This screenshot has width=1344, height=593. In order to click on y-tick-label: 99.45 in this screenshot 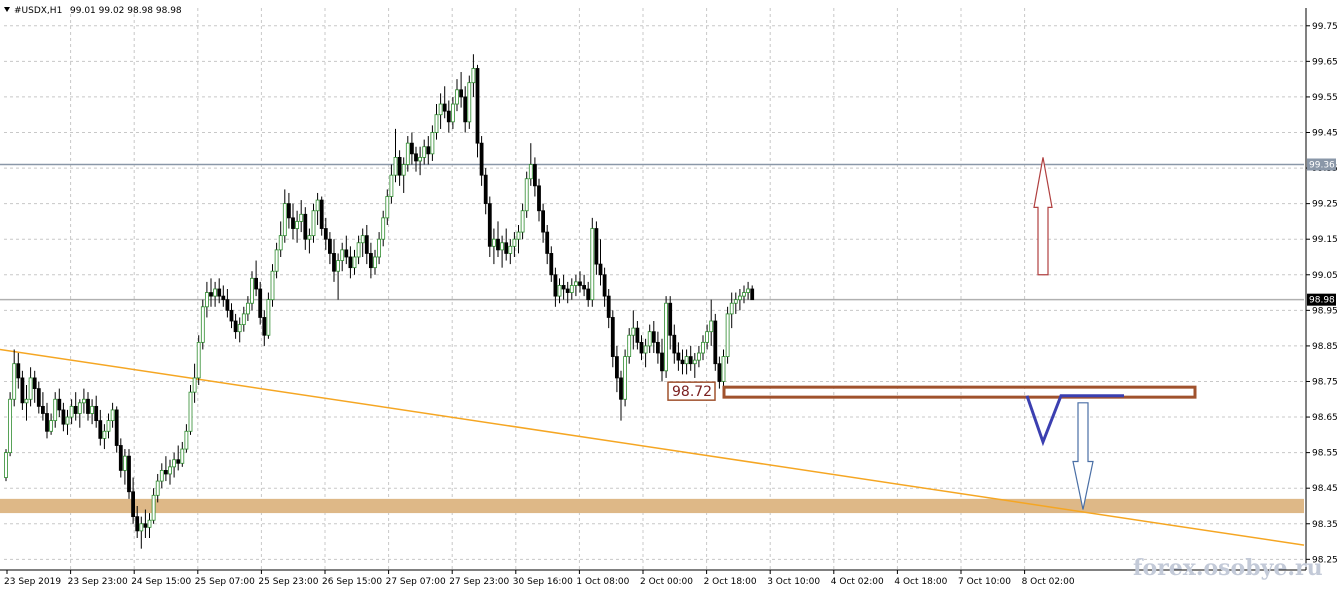, I will do `click(1325, 133)`.